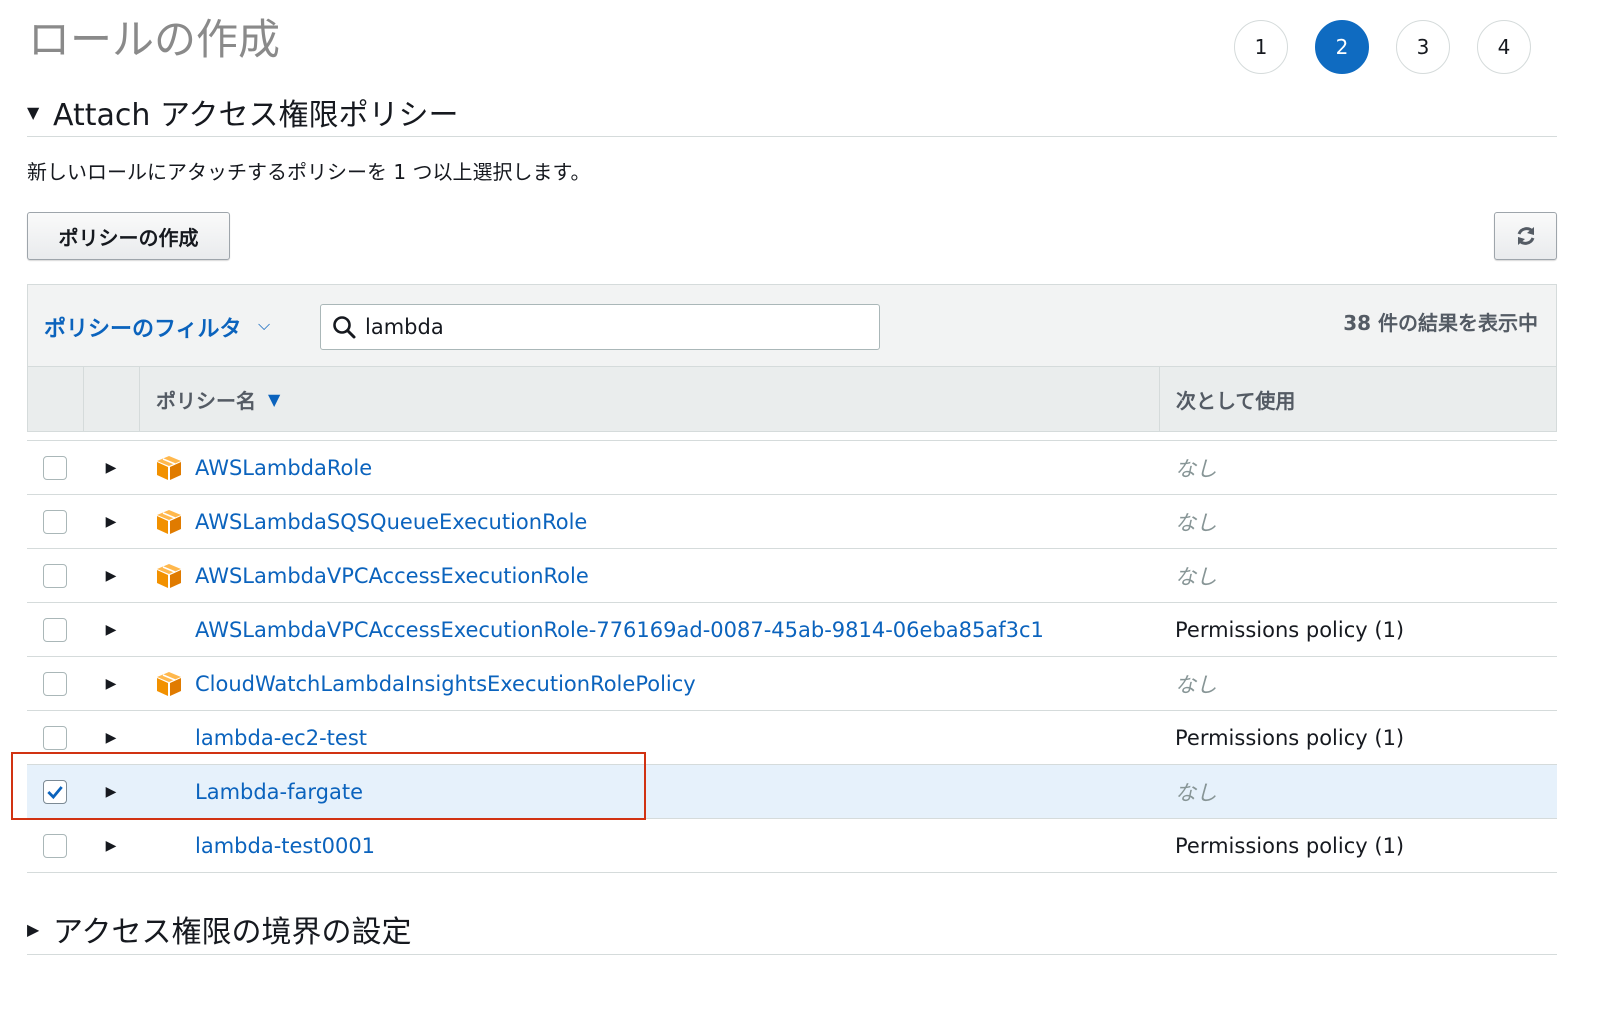  What do you see at coordinates (143, 327) in the screenshot?
I see `policy-filter-dropdown: ポリシーのフィルタ` at bounding box center [143, 327].